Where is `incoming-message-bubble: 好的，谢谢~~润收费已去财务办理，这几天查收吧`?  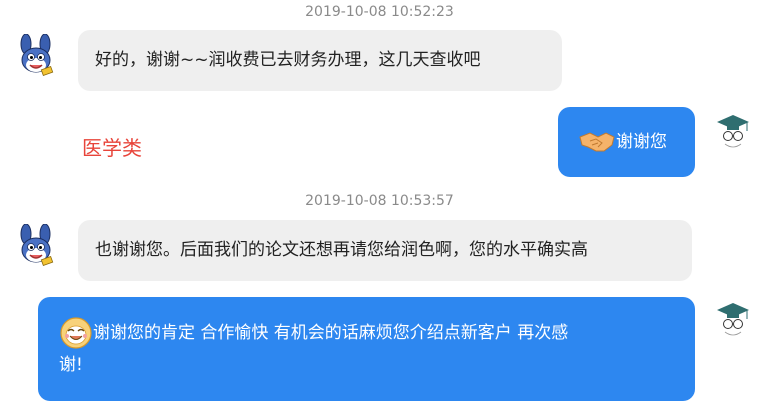 incoming-message-bubble: 好的，谢谢~~润收费已去财务办理，这几天查收吧 is located at coordinates (320, 60).